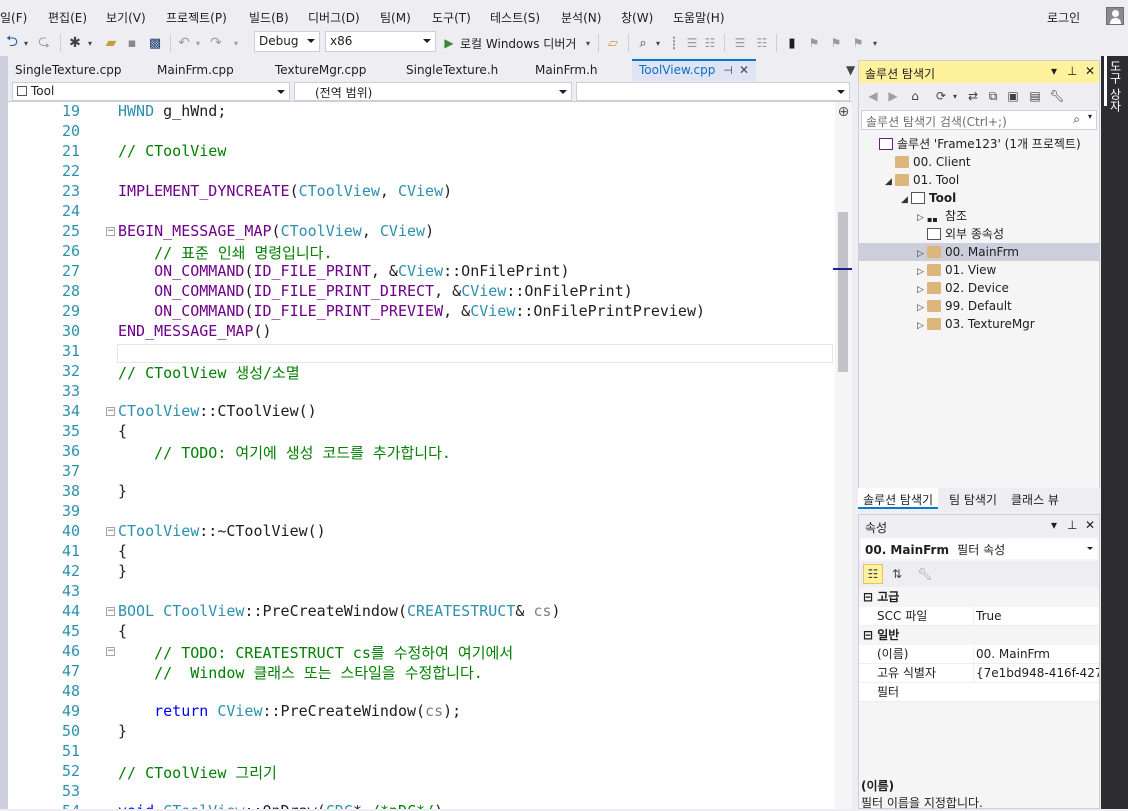 The image size is (1128, 811). What do you see at coordinates (1035, 498) in the screenshot?
I see `tab-class-view: 클래스 뷰` at bounding box center [1035, 498].